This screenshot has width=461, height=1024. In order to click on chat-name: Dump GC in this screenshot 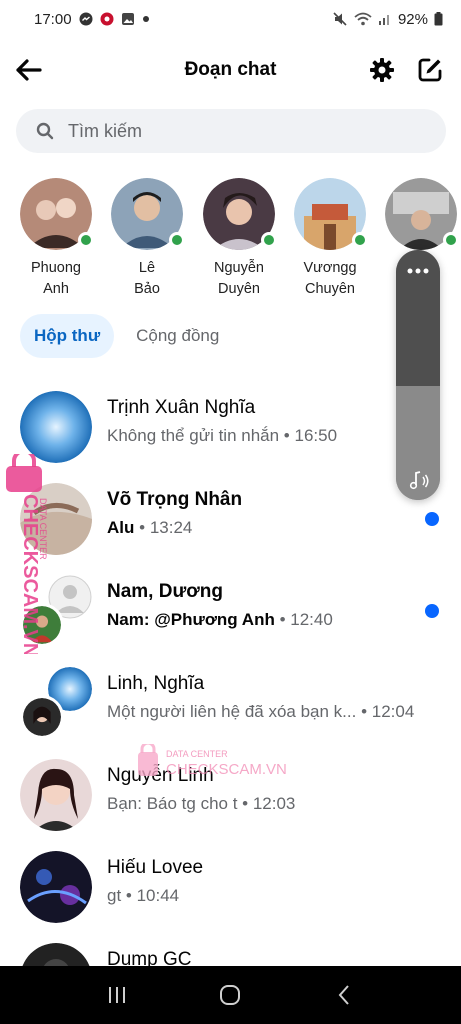, I will do `click(149, 957)`.